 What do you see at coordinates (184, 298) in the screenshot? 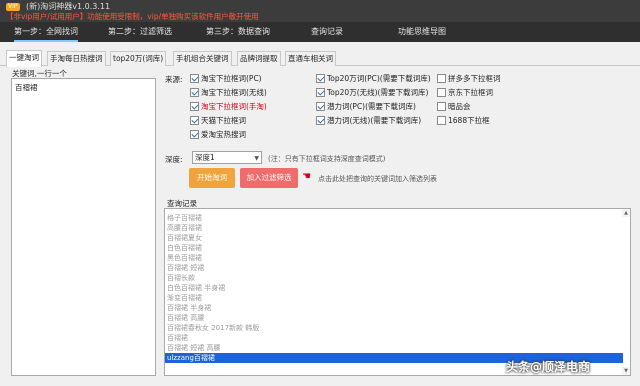
I see `list-item: 渐变百褶裙` at bounding box center [184, 298].